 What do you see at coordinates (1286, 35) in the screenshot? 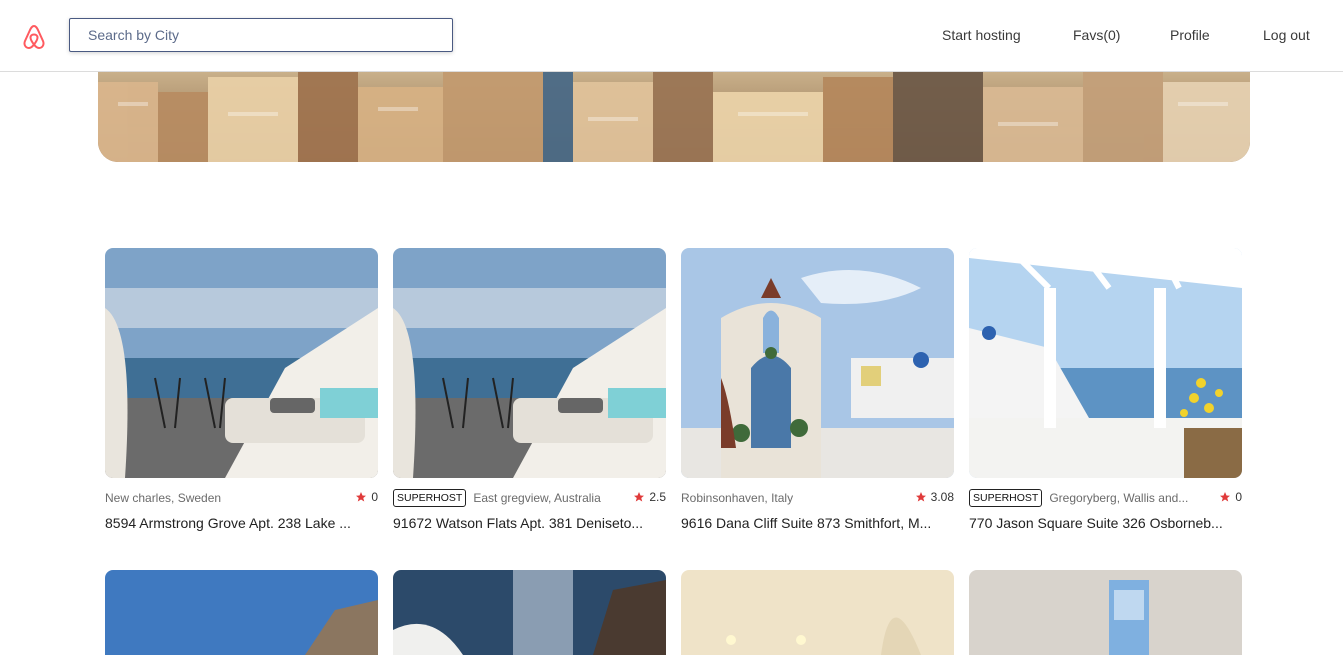
I see `logout-link: Log out` at bounding box center [1286, 35].